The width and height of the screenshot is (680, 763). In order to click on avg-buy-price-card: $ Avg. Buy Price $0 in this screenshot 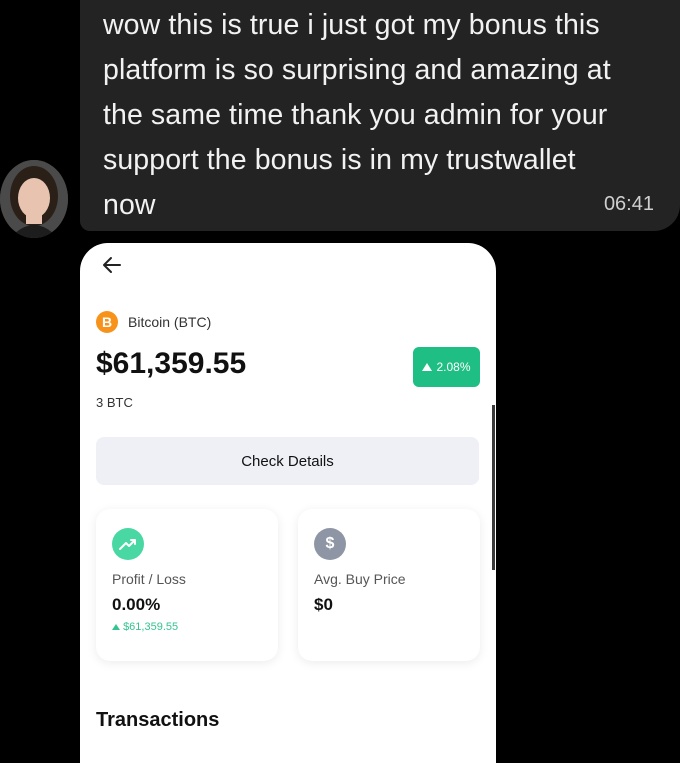, I will do `click(389, 585)`.